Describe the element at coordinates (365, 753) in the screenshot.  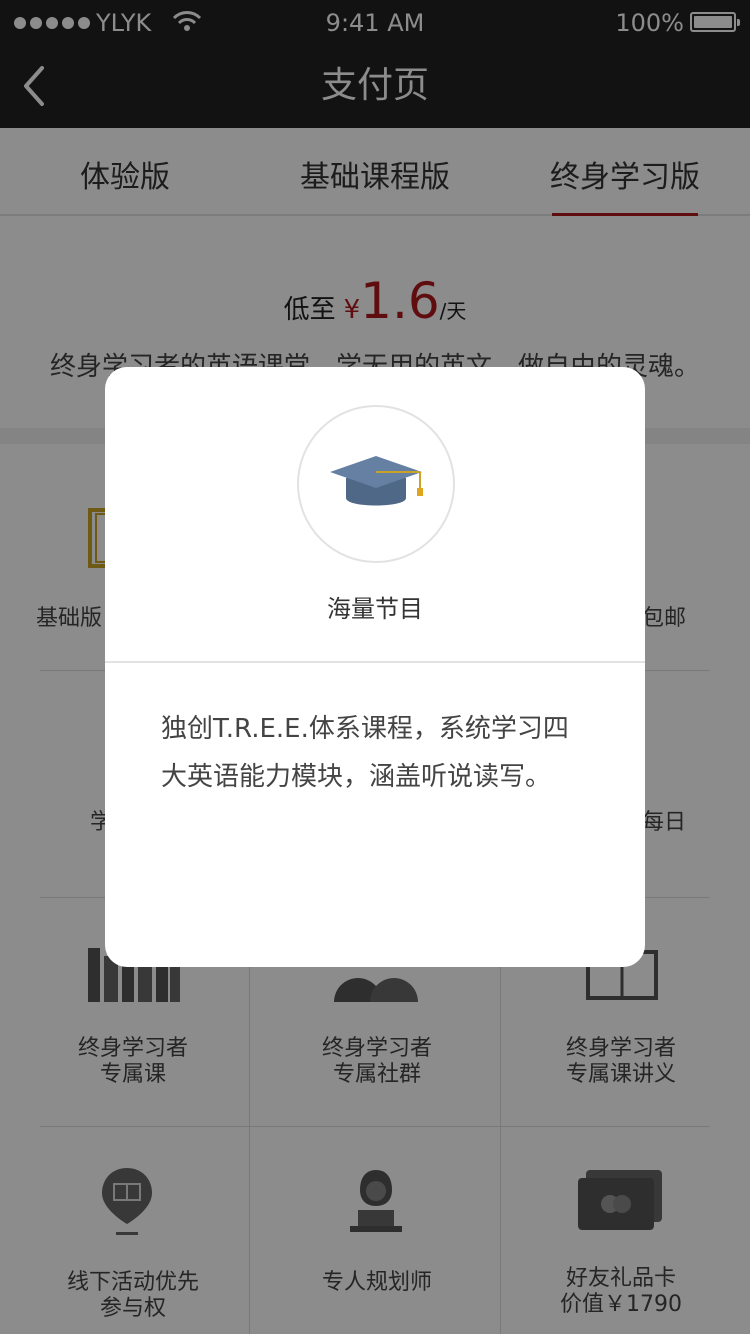
I see `modal-description: 独创T.R.E.E.体系课程，系统学习四大英语能力模块，涵盖听说读写。` at that location.